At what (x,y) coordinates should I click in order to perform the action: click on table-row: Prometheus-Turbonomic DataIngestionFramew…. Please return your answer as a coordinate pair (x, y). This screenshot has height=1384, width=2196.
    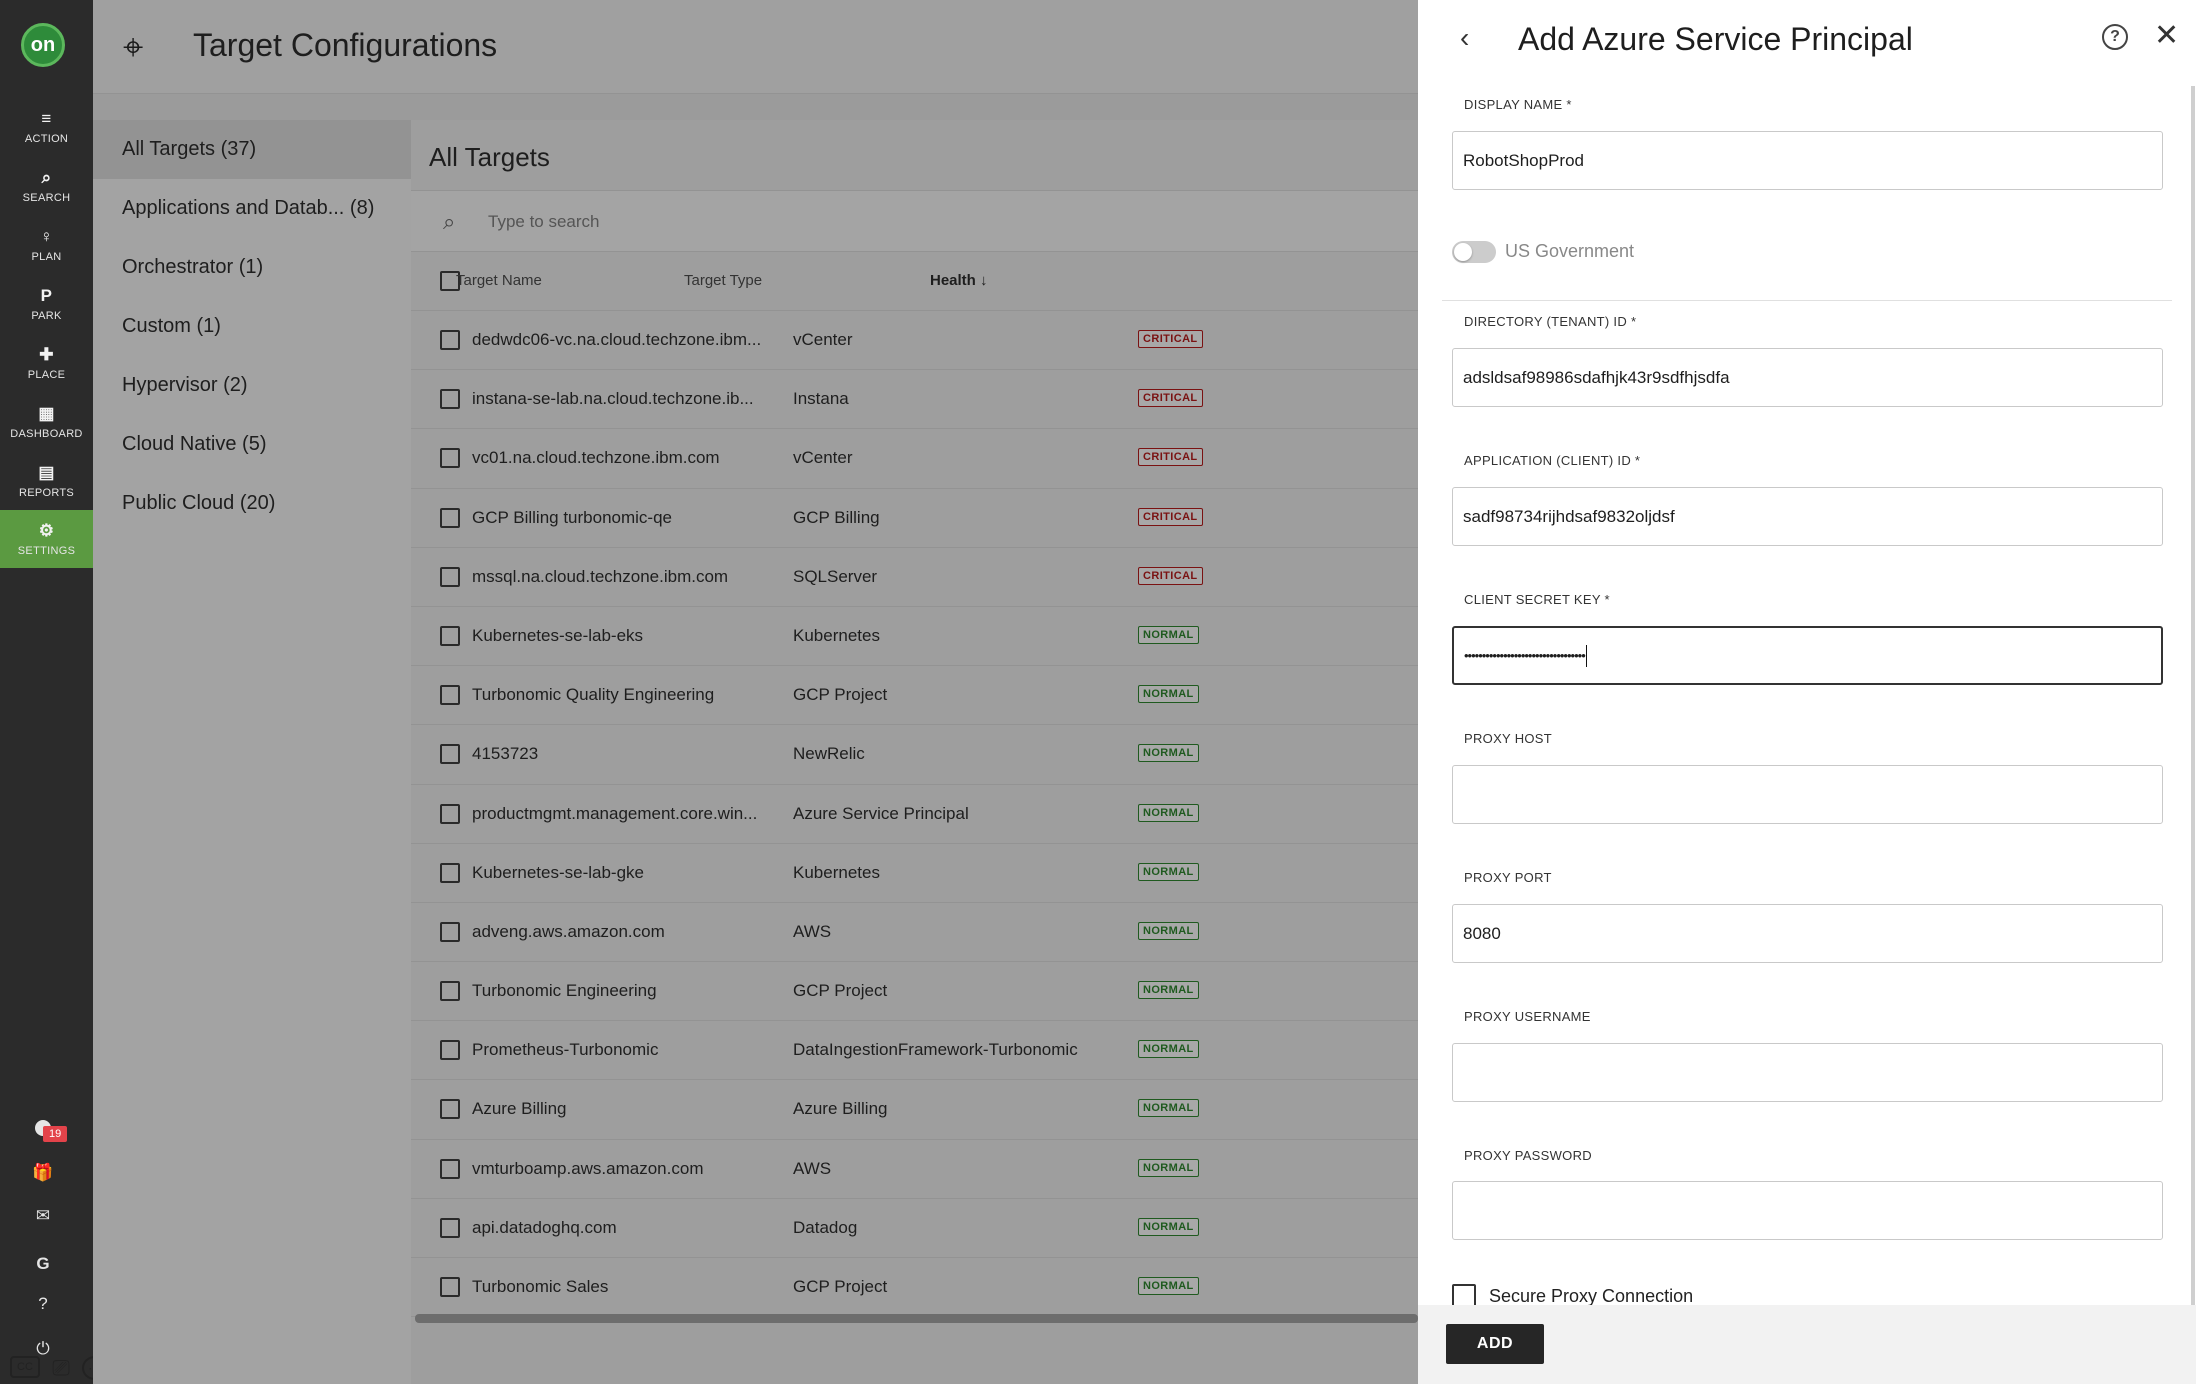
    Looking at the image, I should click on (914, 1051).